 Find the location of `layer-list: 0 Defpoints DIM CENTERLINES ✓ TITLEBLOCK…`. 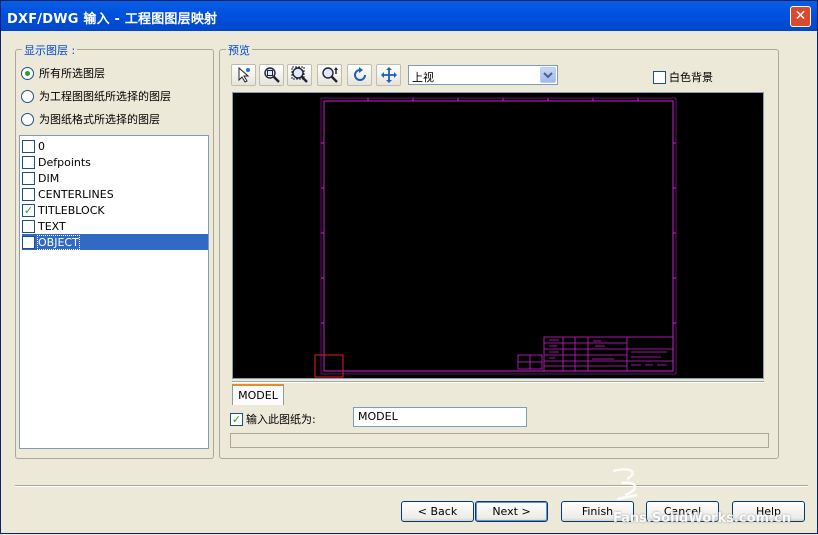

layer-list: 0 Defpoints DIM CENTERLINES ✓ TITLEBLOCK… is located at coordinates (114, 292).